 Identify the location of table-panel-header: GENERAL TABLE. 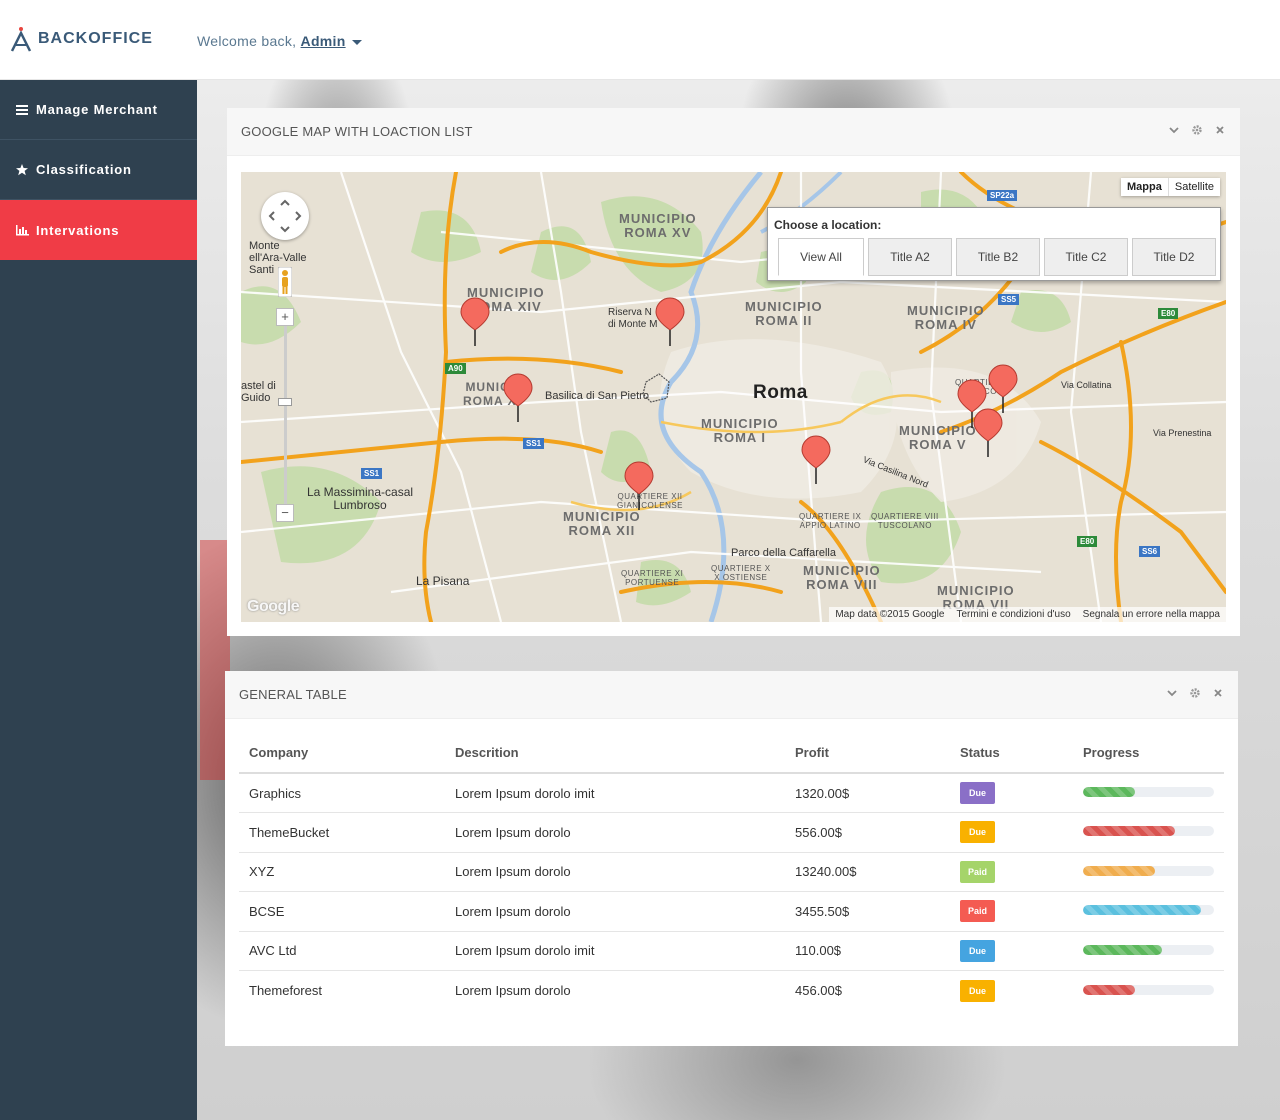
(731, 695).